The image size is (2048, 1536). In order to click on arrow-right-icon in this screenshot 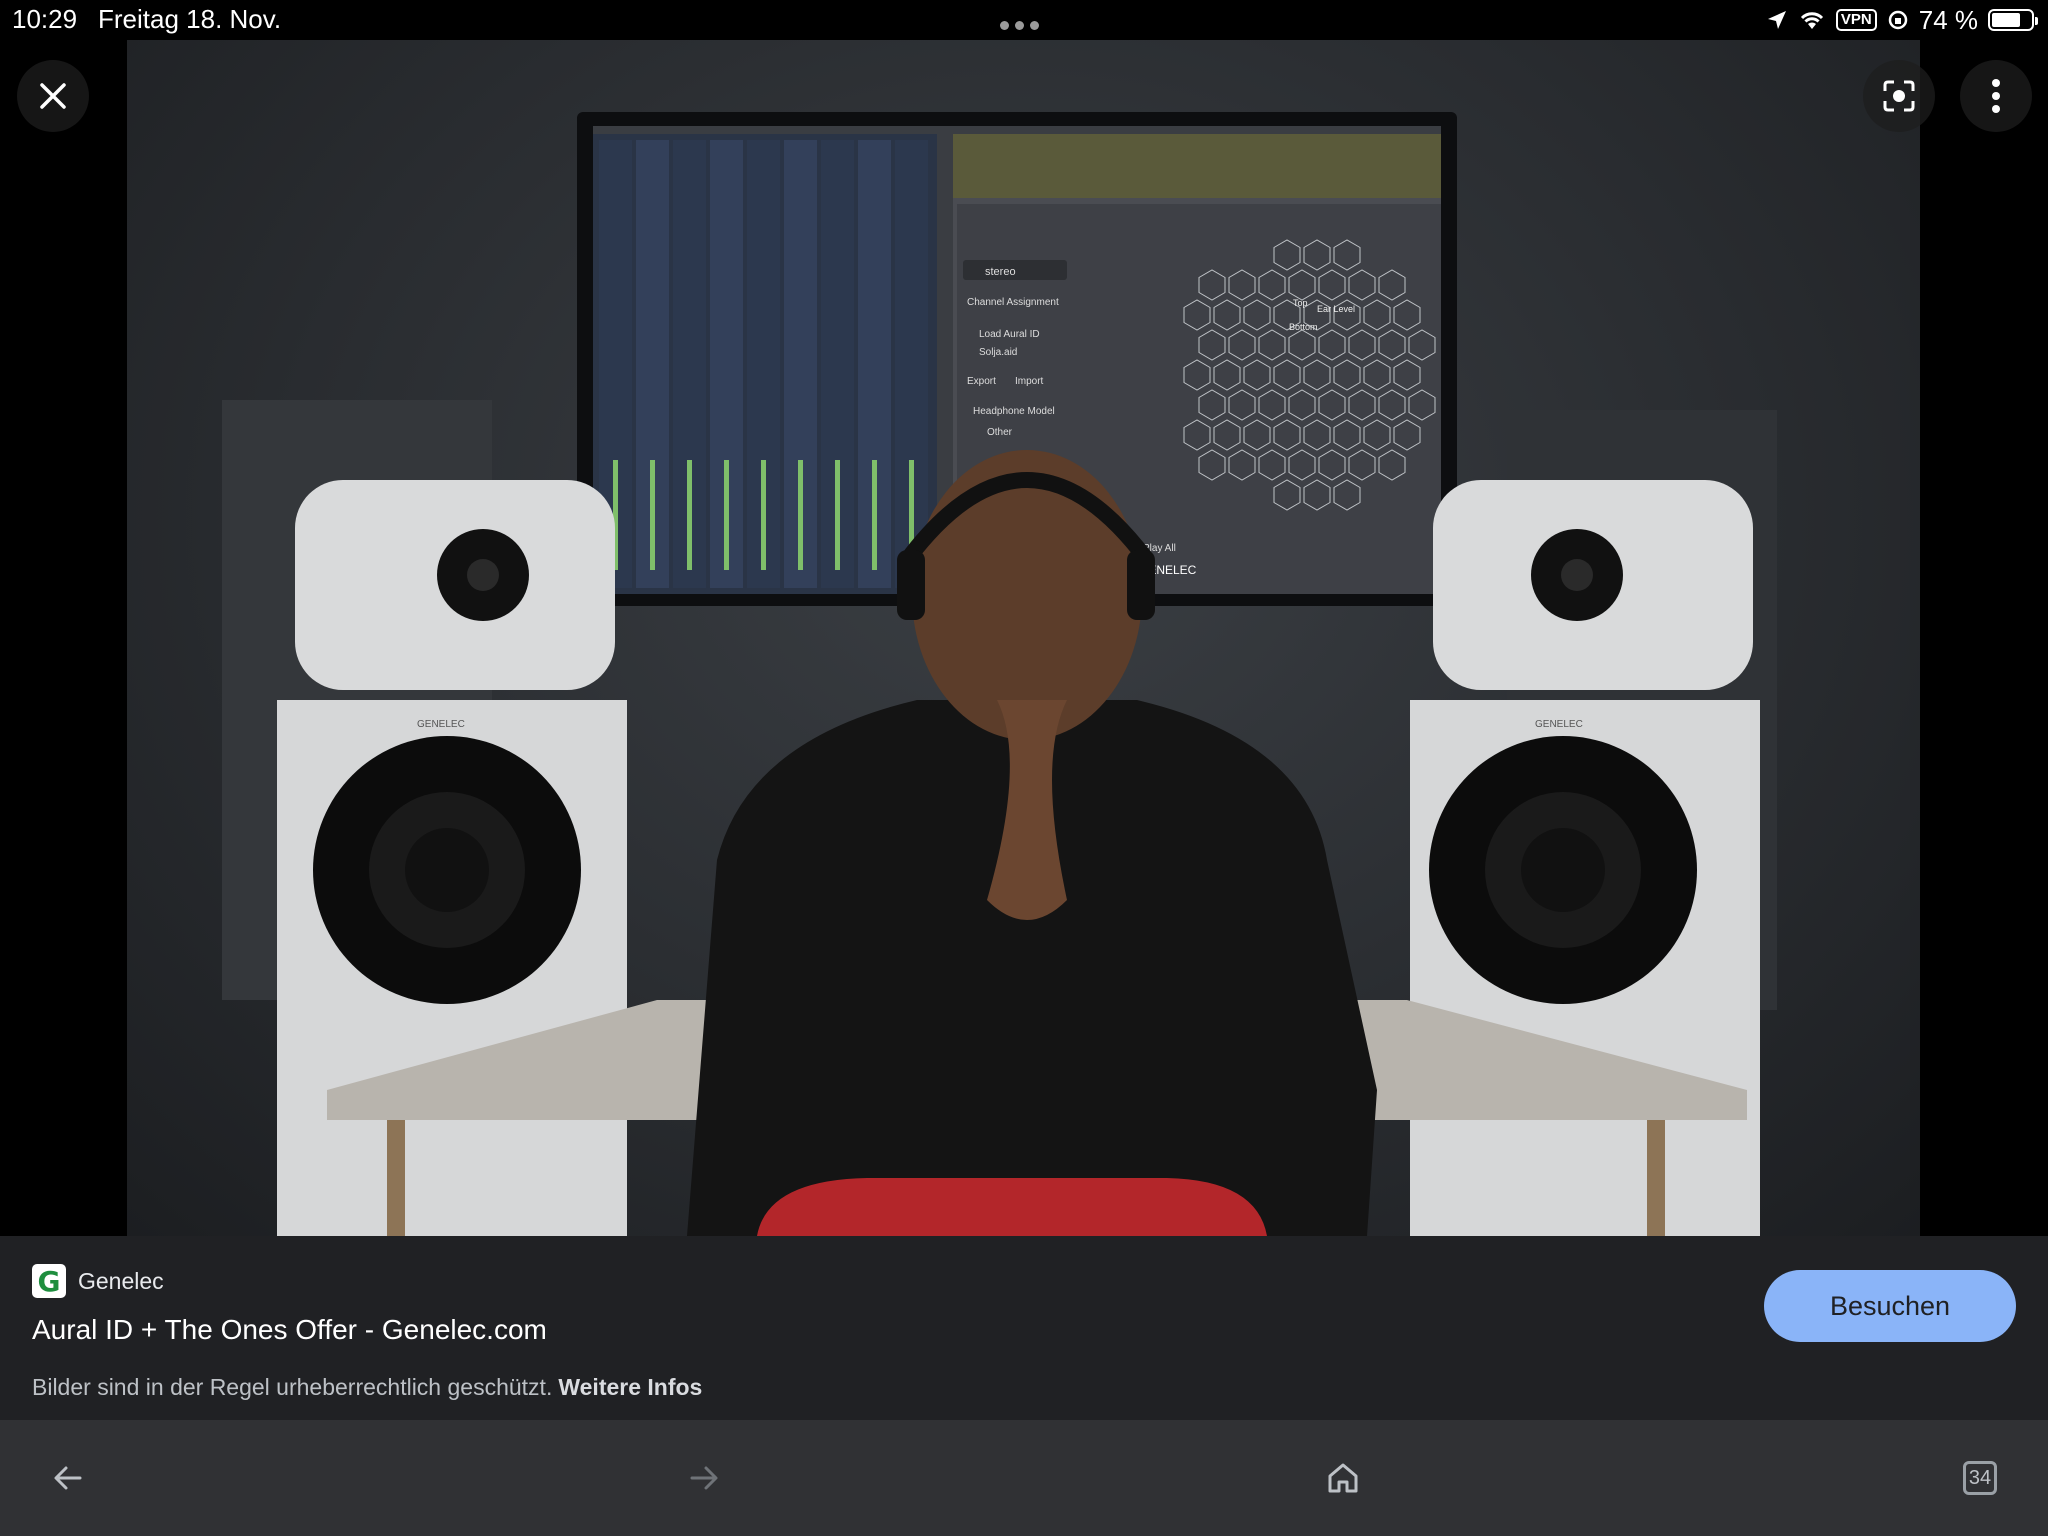, I will do `click(704, 1478)`.